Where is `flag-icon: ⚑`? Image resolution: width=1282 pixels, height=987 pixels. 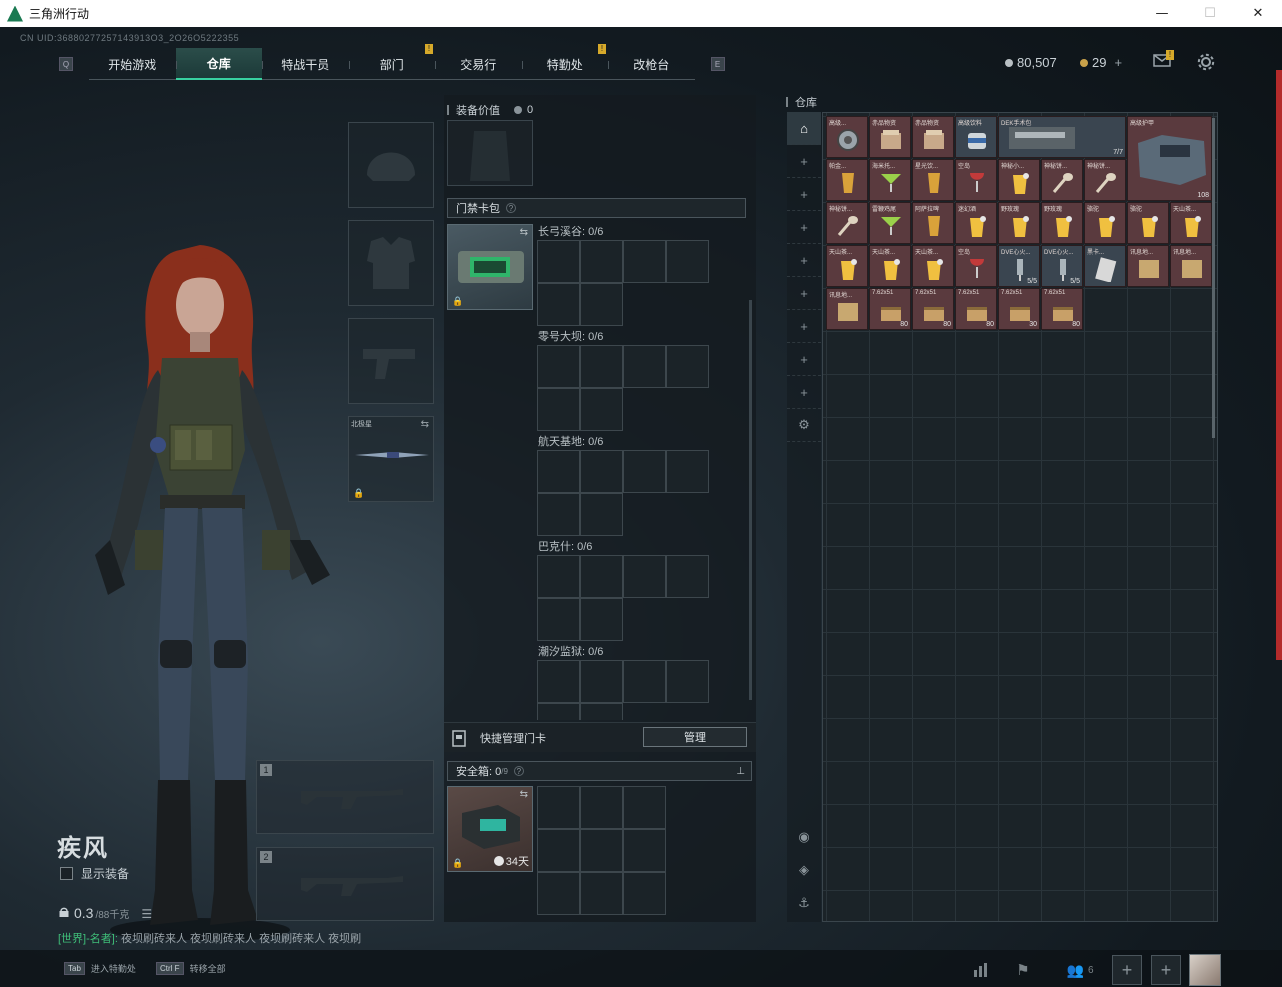
flag-icon: ⚑ is located at coordinates (1023, 970).